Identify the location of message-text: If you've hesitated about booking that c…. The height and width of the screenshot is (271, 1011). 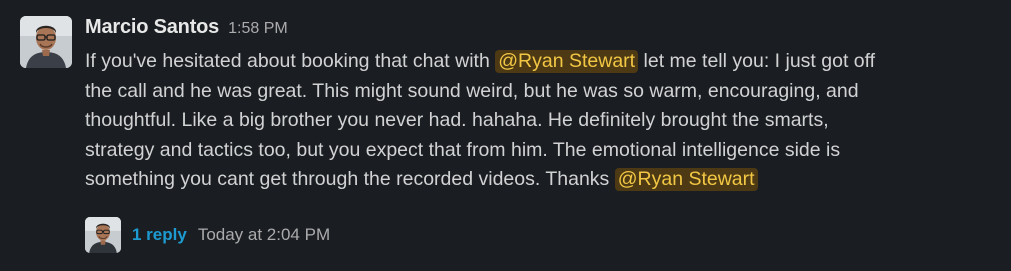
(290, 61).